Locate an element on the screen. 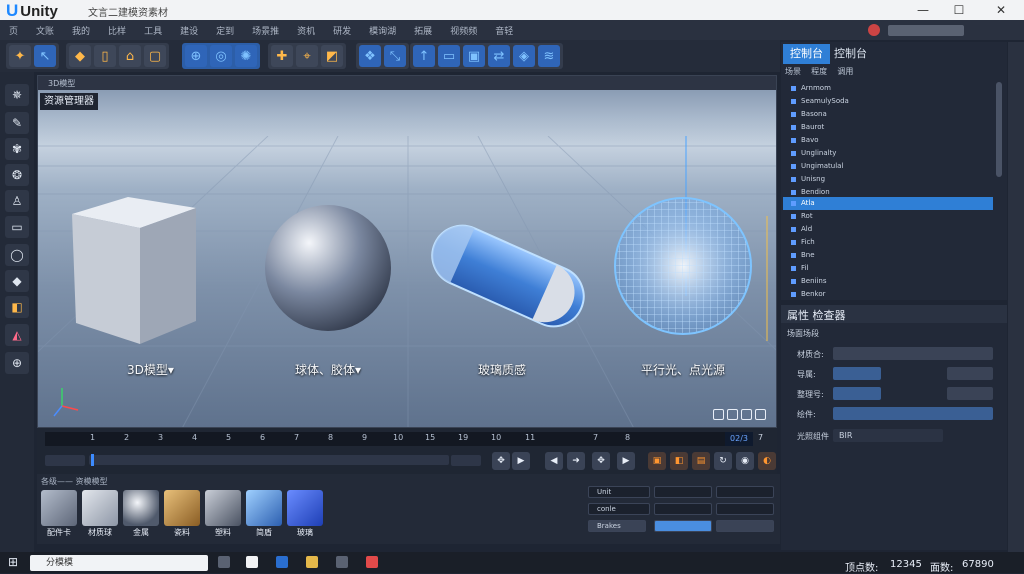 The image size is (1024, 574). draw-slider is located at coordinates (913, 413).